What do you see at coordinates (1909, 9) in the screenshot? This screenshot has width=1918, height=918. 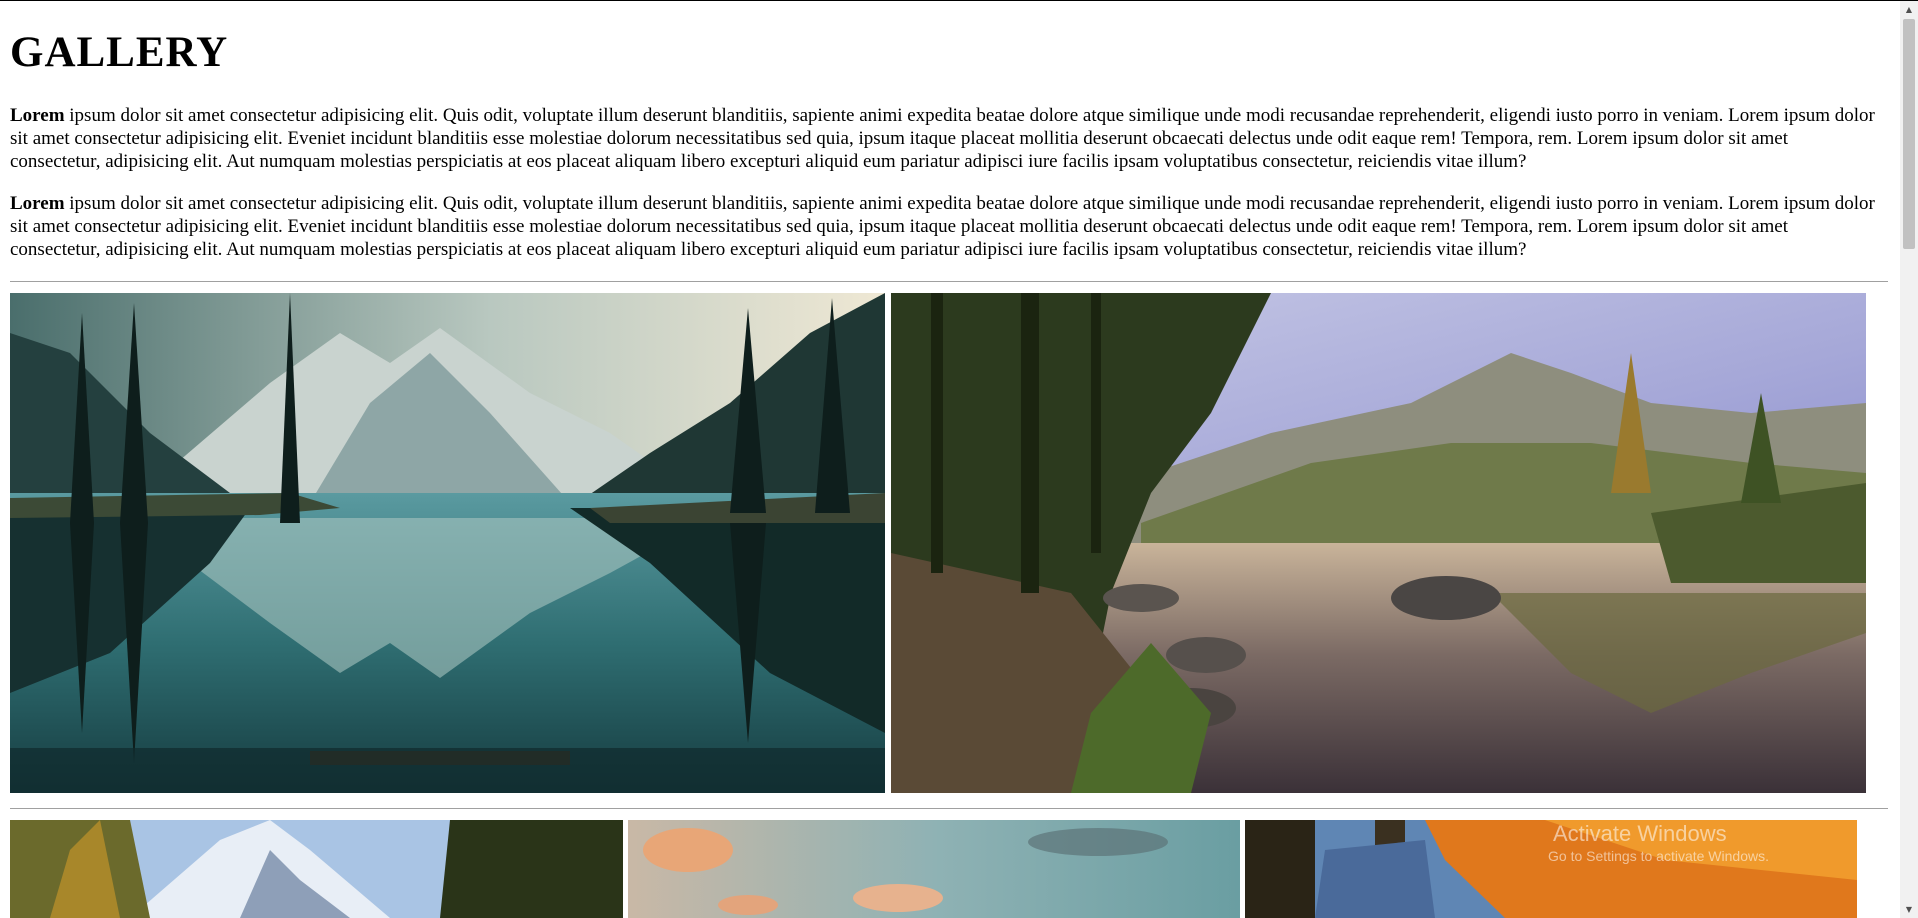 I see `scroll-up-arrow-icon: ▲` at bounding box center [1909, 9].